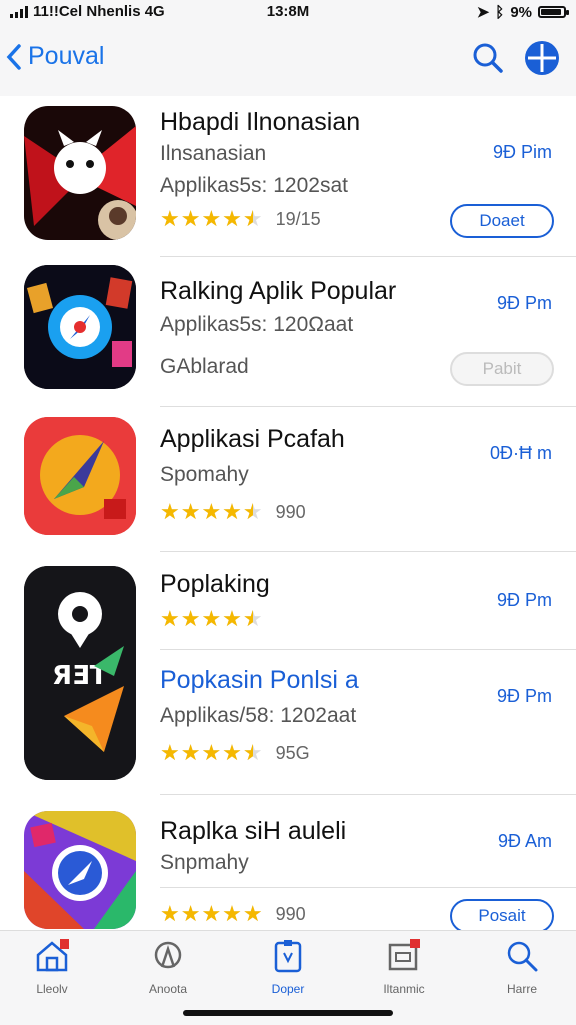 This screenshot has height=1025, width=576. What do you see at coordinates (259, 680) in the screenshot?
I see `app-title: Popkasin Ponlsi a` at bounding box center [259, 680].